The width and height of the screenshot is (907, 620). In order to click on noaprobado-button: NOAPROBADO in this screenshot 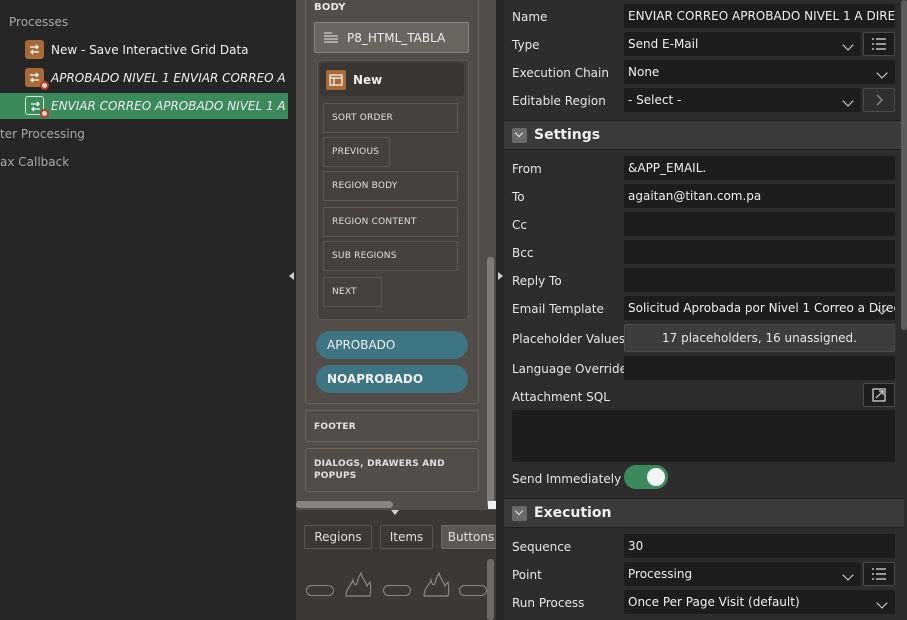, I will do `click(392, 379)`.